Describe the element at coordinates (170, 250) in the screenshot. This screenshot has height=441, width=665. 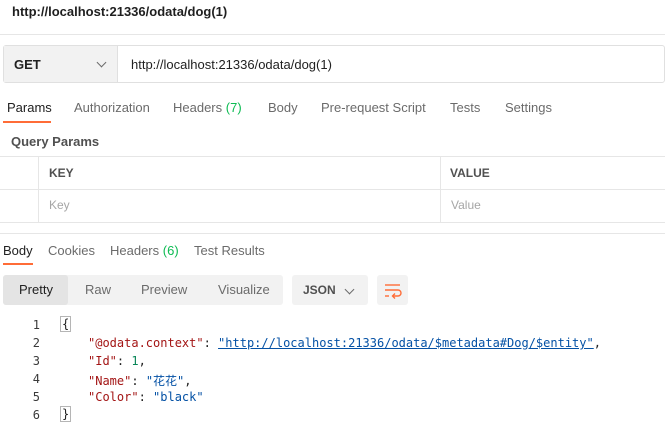
I see `response-headers-count-badge: (6)` at that location.